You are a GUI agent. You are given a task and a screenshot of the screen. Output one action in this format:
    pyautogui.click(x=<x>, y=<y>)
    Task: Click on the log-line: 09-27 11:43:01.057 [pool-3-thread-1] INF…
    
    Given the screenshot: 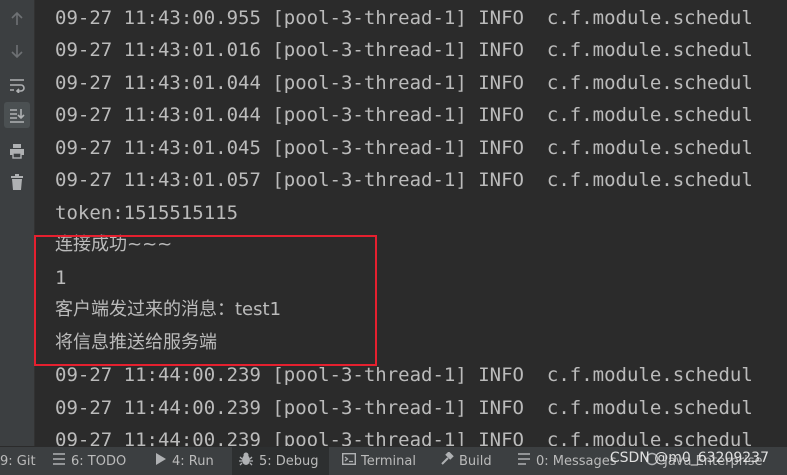 What is the action you would take?
    pyautogui.click(x=404, y=180)
    